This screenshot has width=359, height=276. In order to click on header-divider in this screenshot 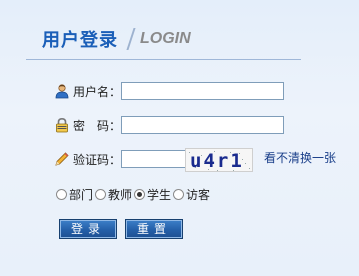, I will do `click(163, 59)`.